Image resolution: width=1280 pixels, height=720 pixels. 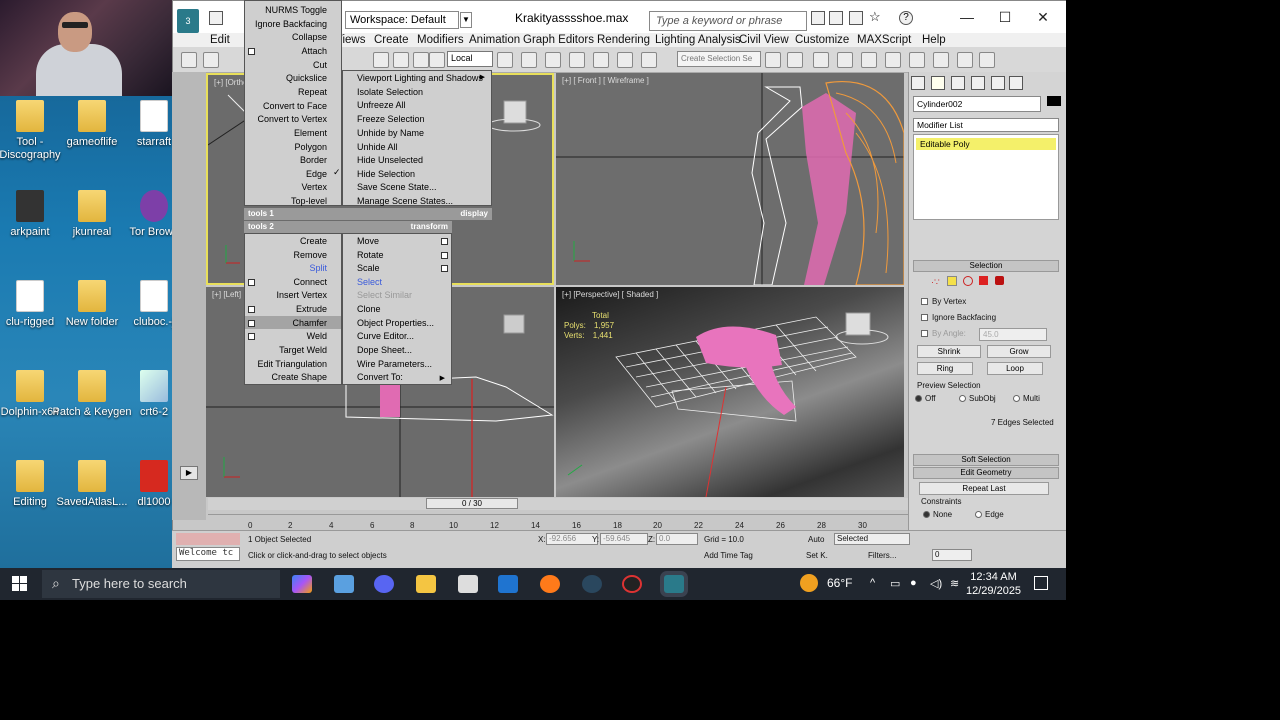 I want to click on shrink-button: Shrink, so click(x=949, y=351).